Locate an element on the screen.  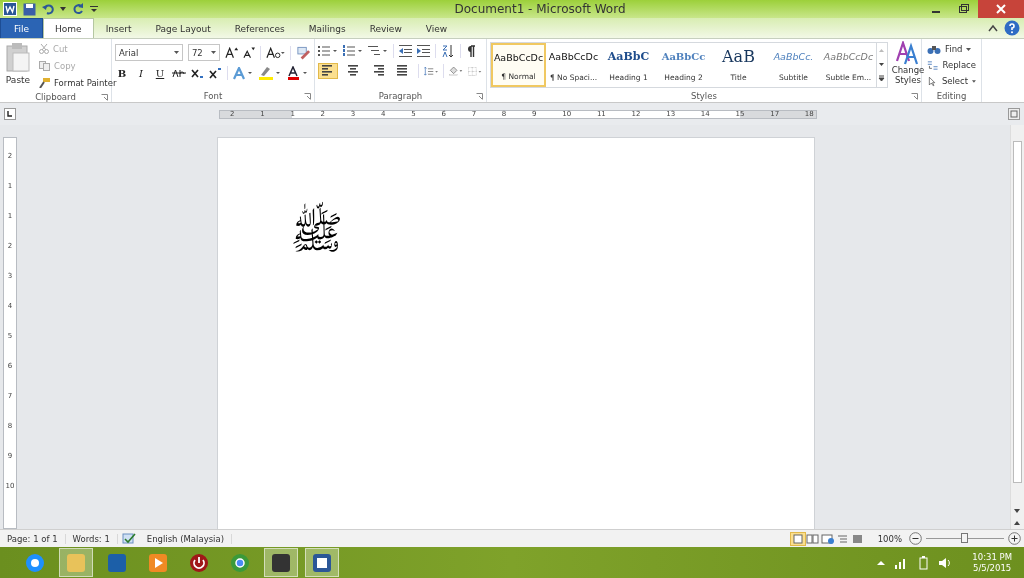
proofing-icon is located at coordinates (128, 538).